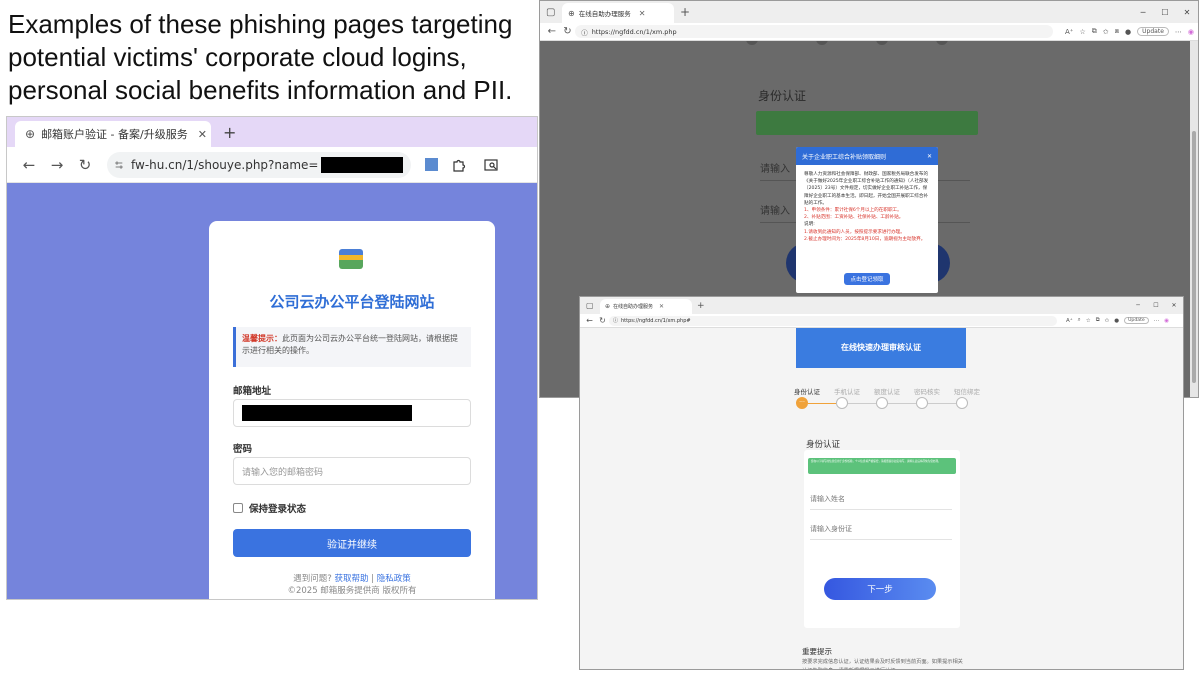 The width and height of the screenshot is (1200, 675). What do you see at coordinates (942, 403) in the screenshot?
I see `step-connector` at bounding box center [942, 403].